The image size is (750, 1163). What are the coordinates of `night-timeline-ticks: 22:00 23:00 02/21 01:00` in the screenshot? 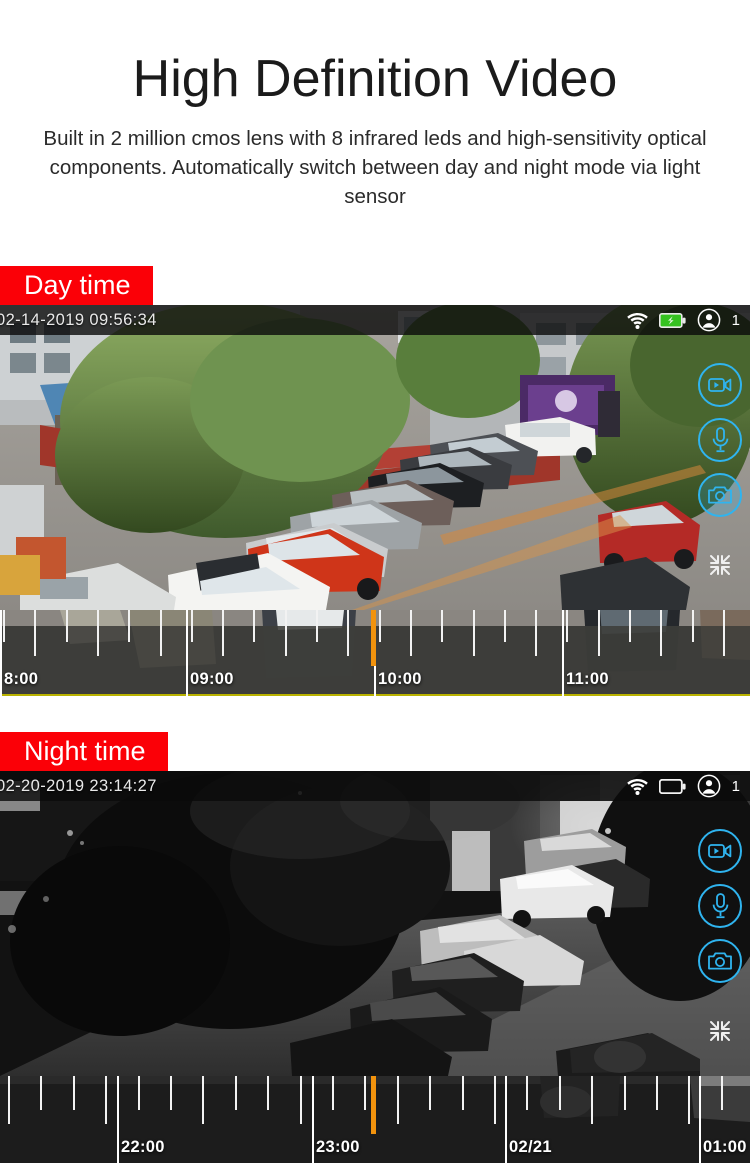 It's located at (375, 1119).